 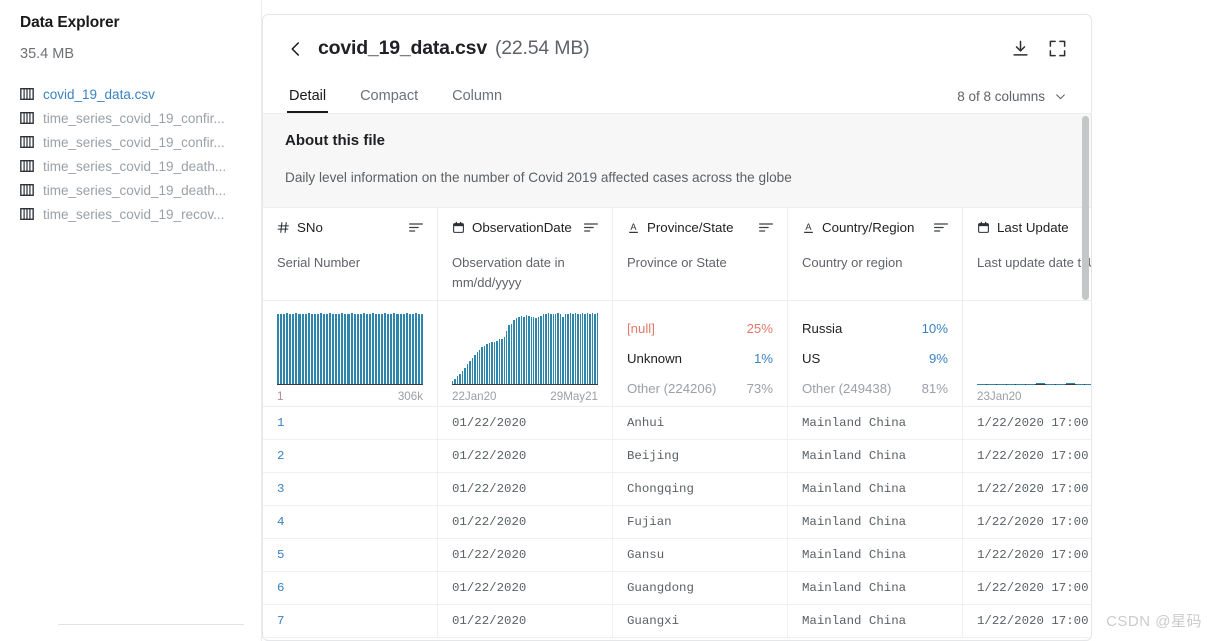 What do you see at coordinates (350, 396) in the screenshot?
I see `histogram-axis: 1 306k` at bounding box center [350, 396].